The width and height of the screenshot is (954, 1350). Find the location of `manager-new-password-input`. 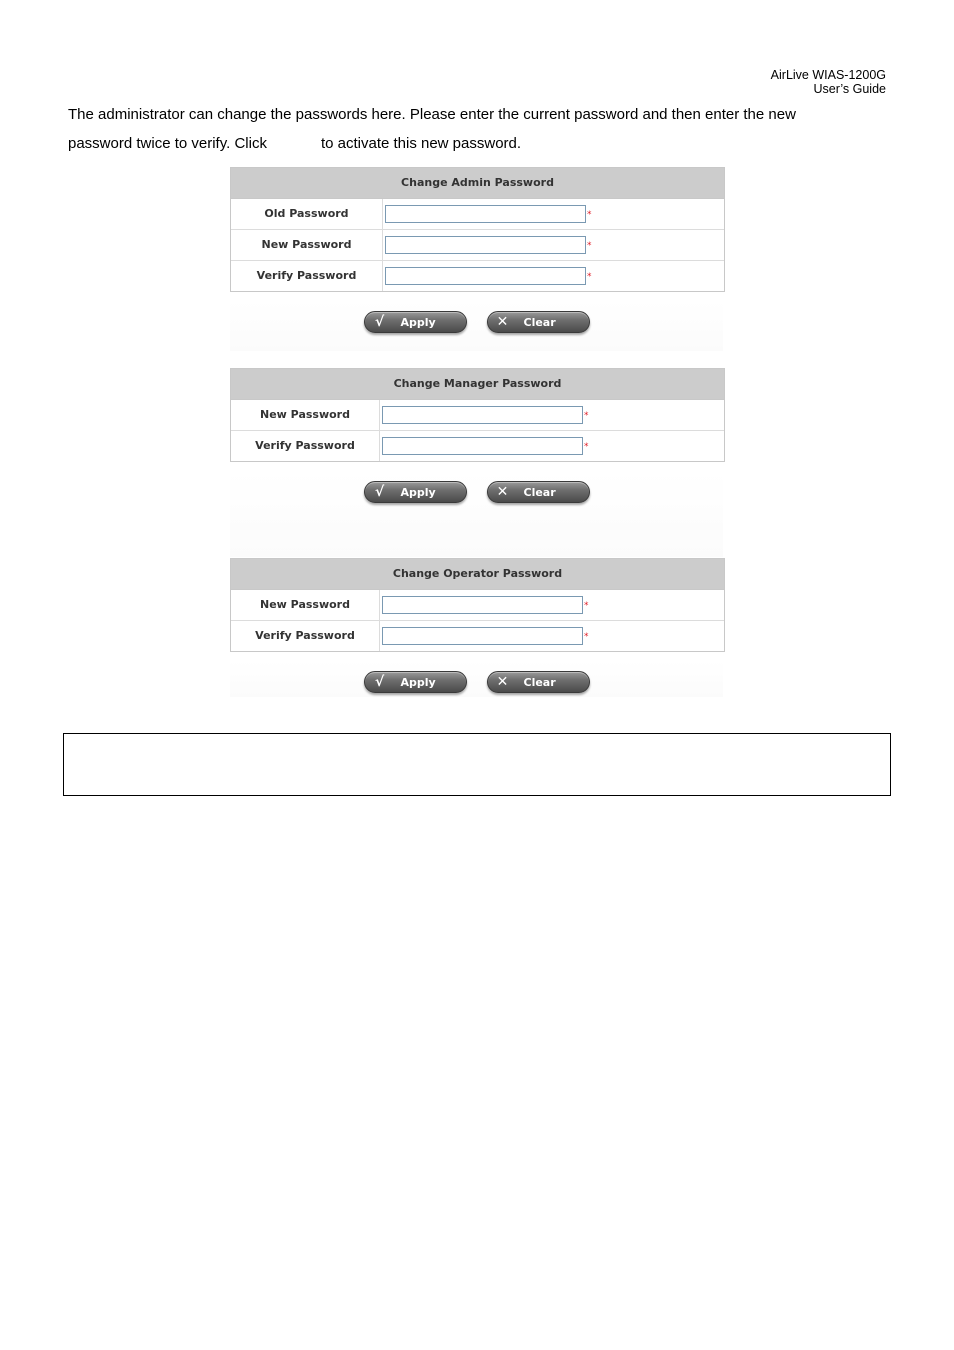

manager-new-password-input is located at coordinates (482, 415).